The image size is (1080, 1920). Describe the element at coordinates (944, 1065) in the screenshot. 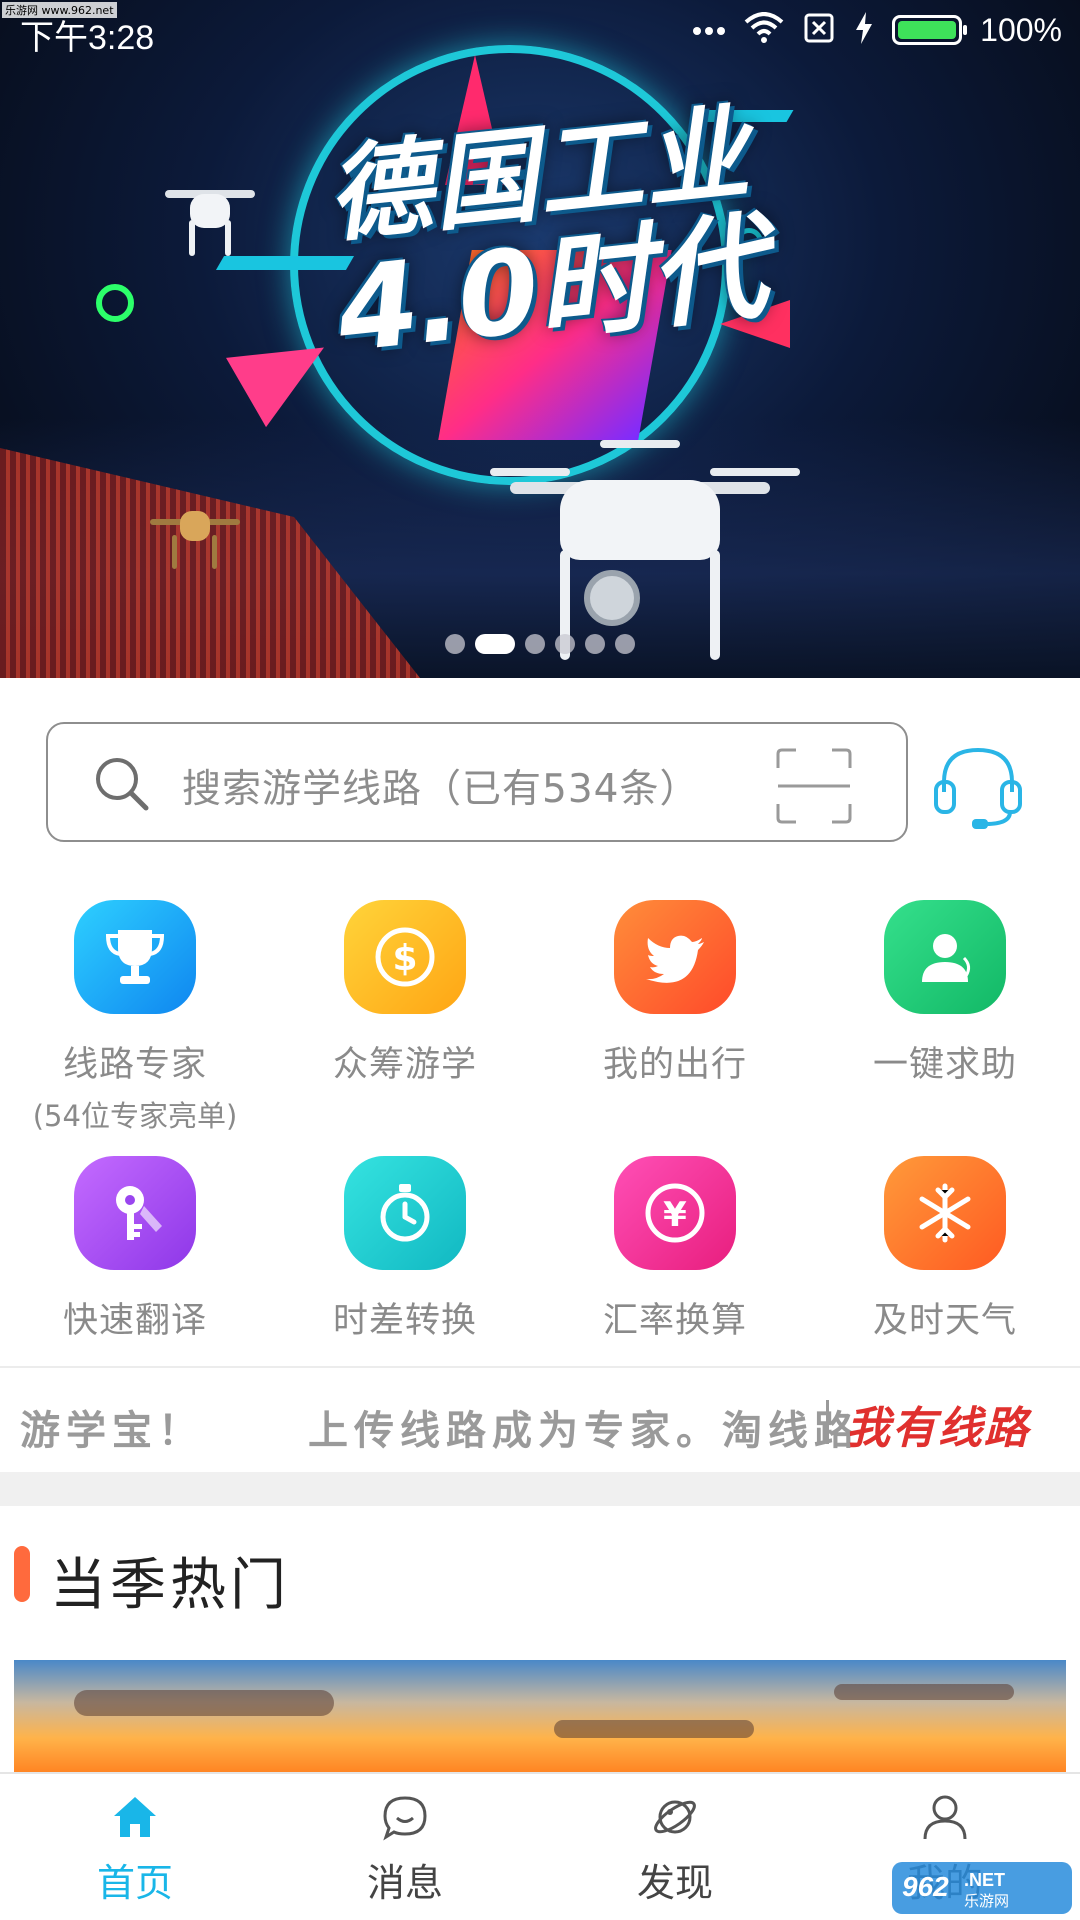

I see `feature-label: 一键求助` at that location.